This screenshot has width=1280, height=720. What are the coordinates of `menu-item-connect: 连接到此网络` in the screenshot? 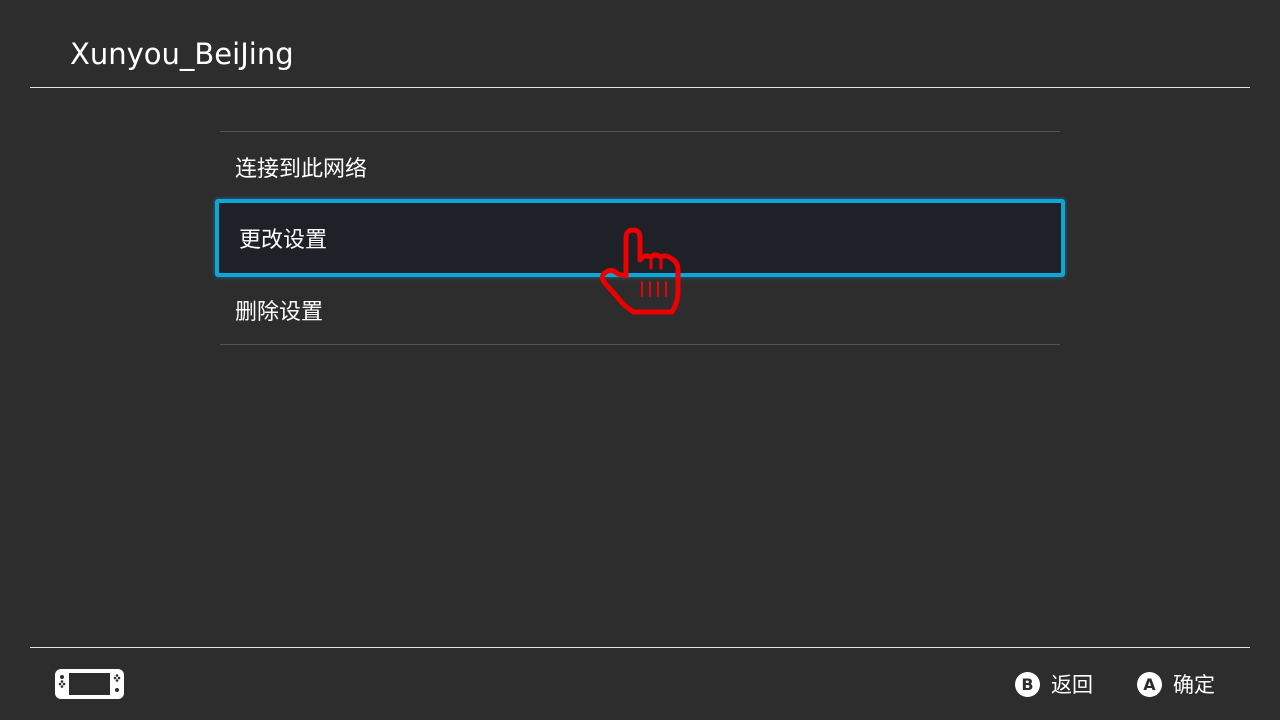 It's located at (640, 167).